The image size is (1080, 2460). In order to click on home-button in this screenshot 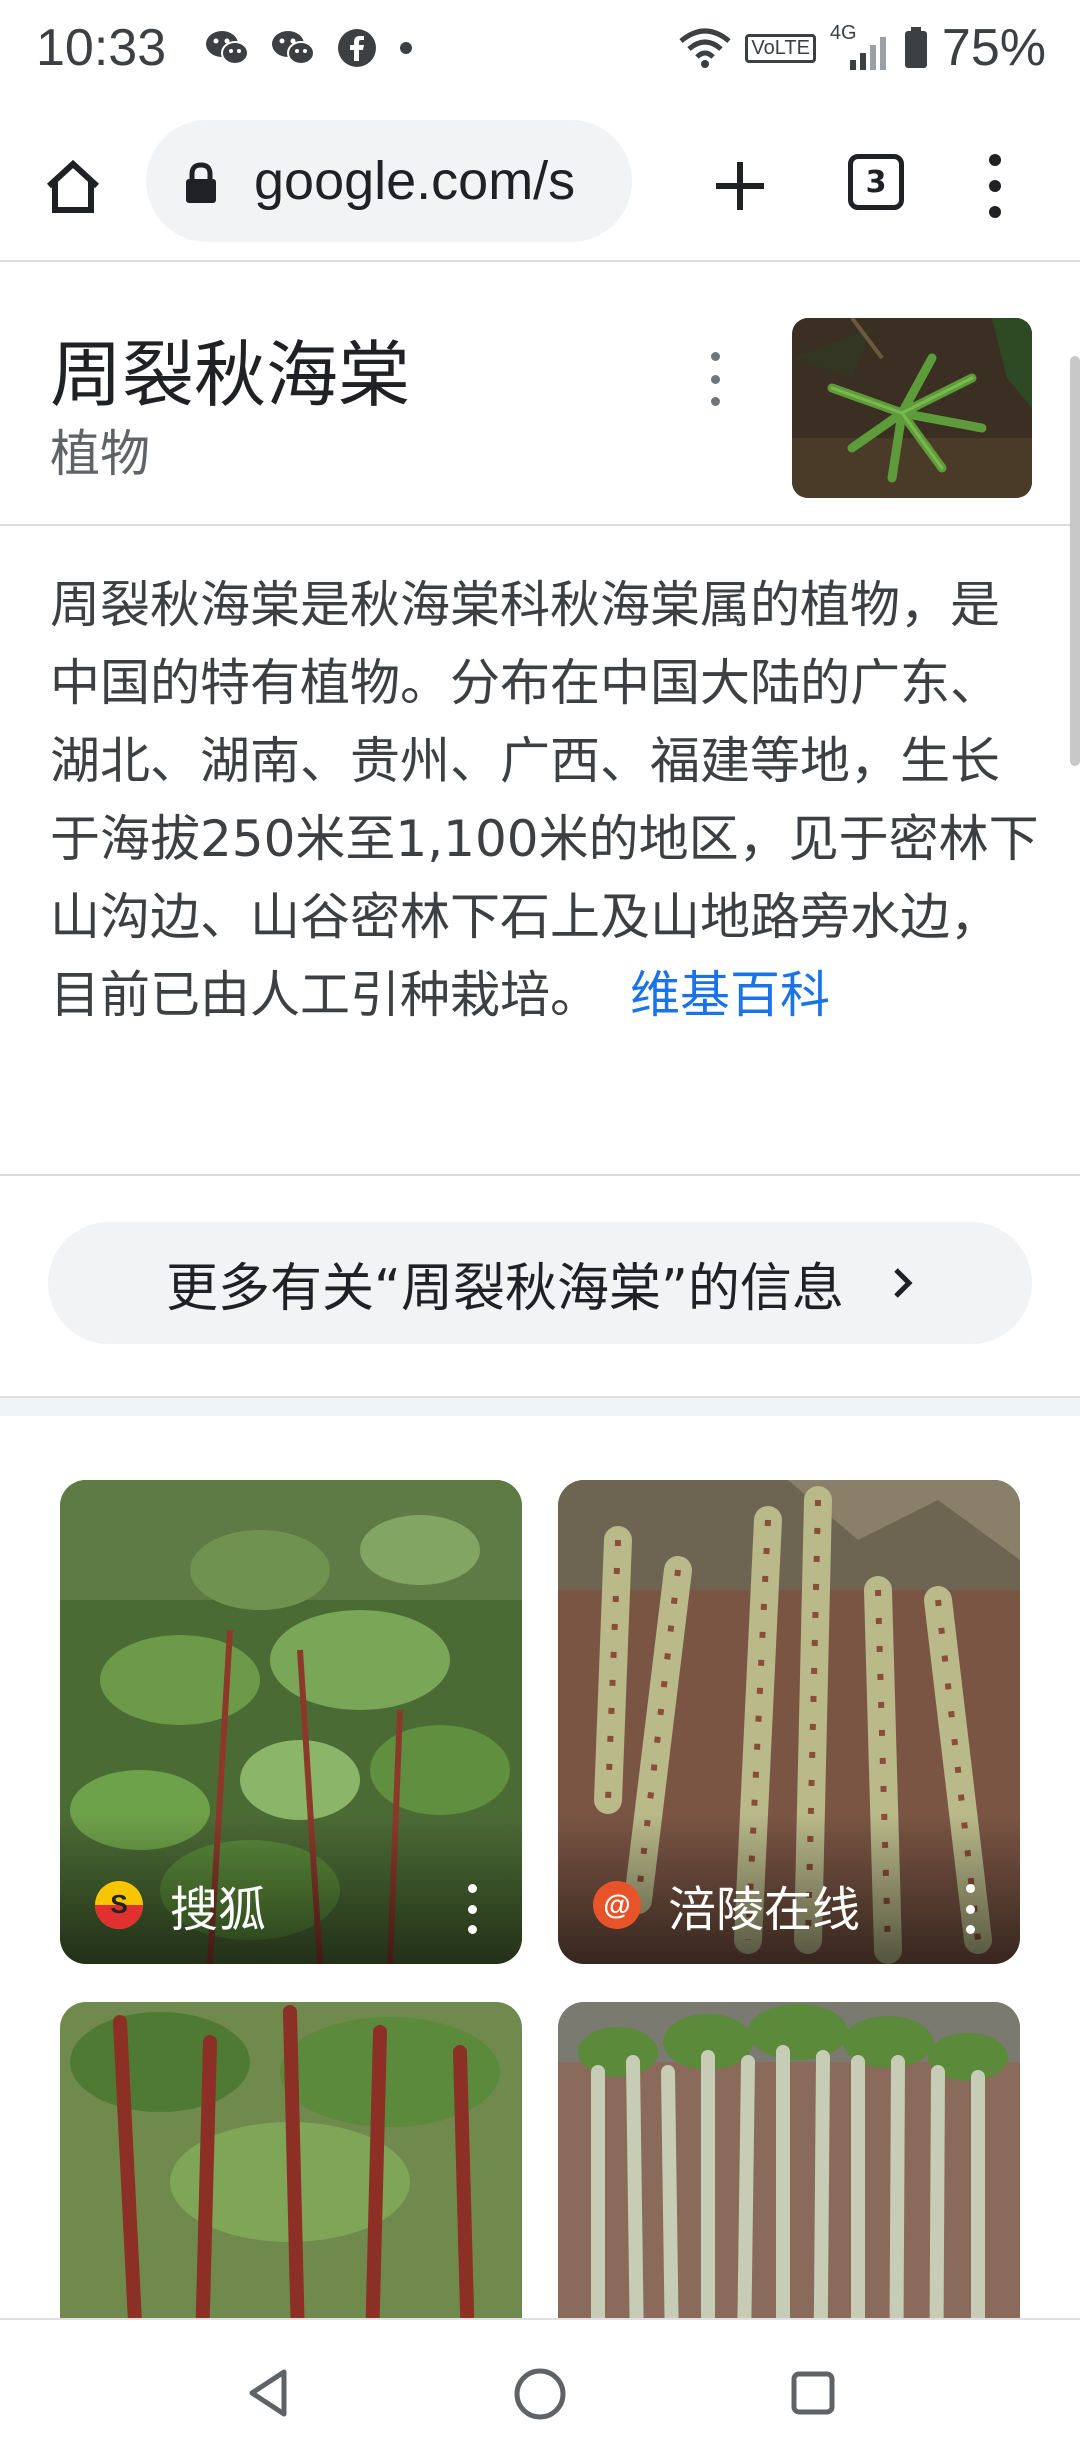, I will do `click(73, 187)`.